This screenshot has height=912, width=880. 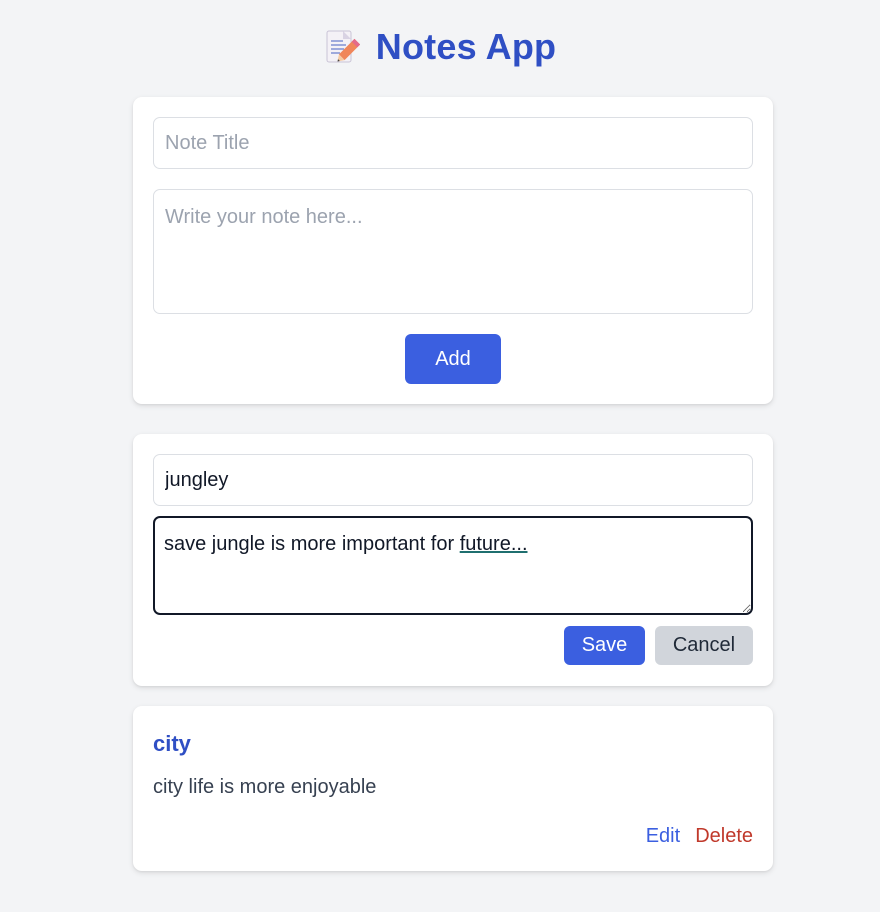 I want to click on delete-note-link: Delete, so click(x=724, y=836).